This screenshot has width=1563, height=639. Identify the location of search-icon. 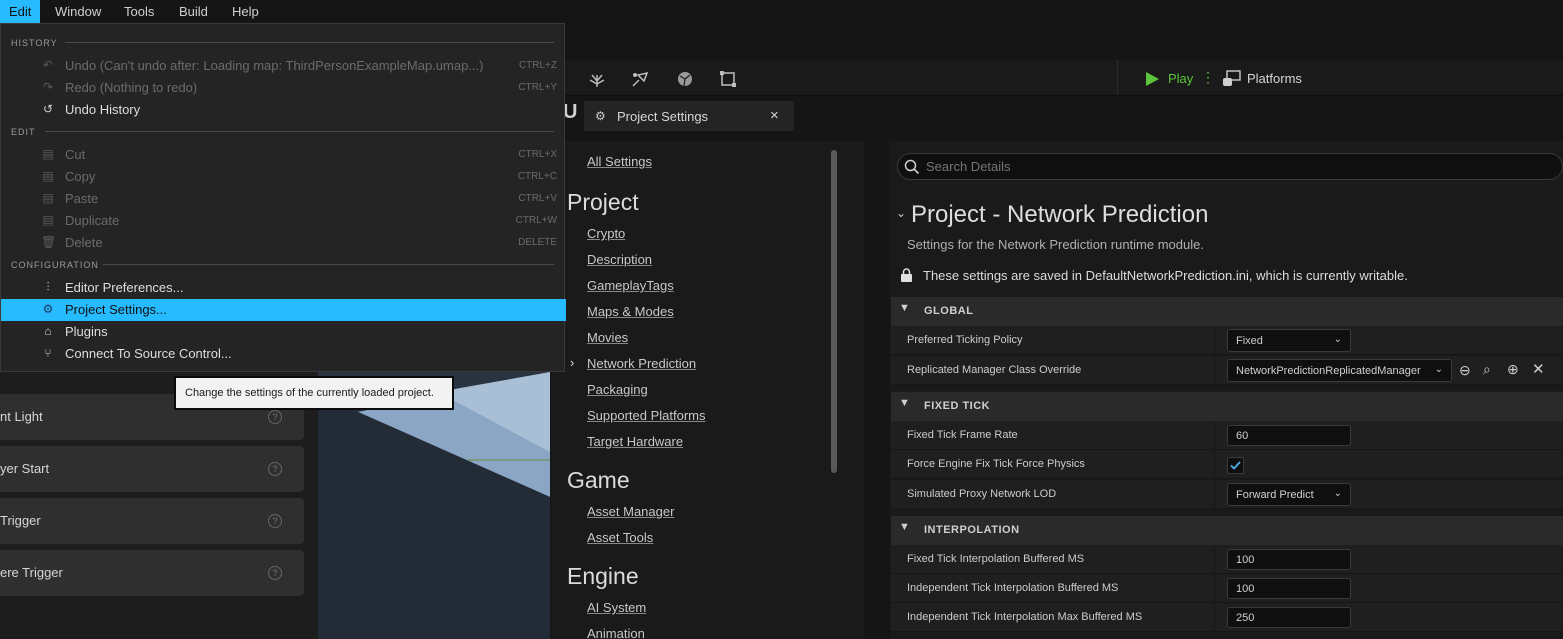
(912, 167).